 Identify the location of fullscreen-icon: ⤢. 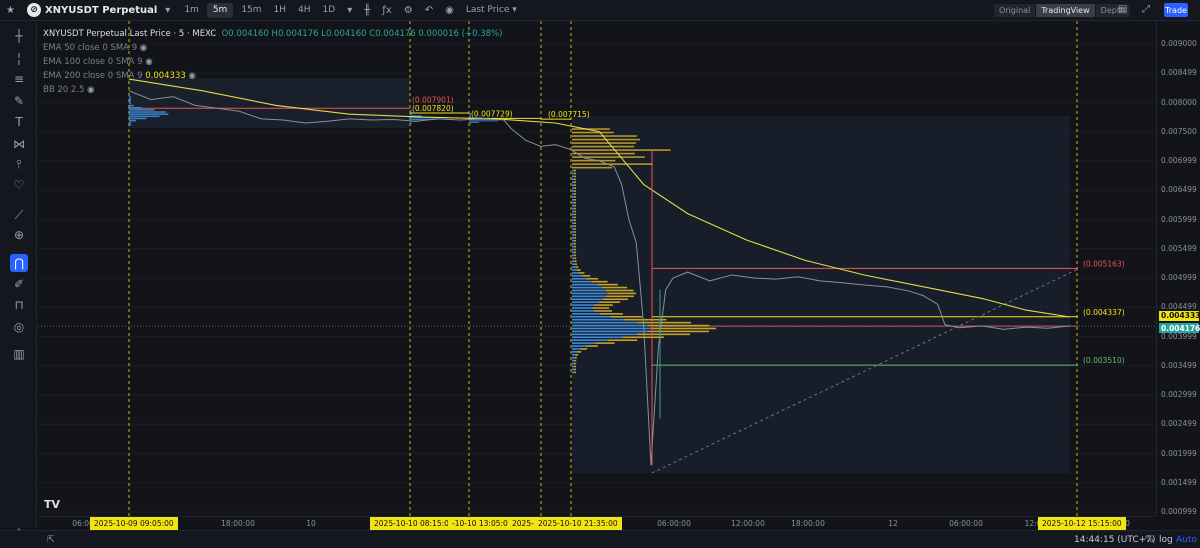
(1146, 9).